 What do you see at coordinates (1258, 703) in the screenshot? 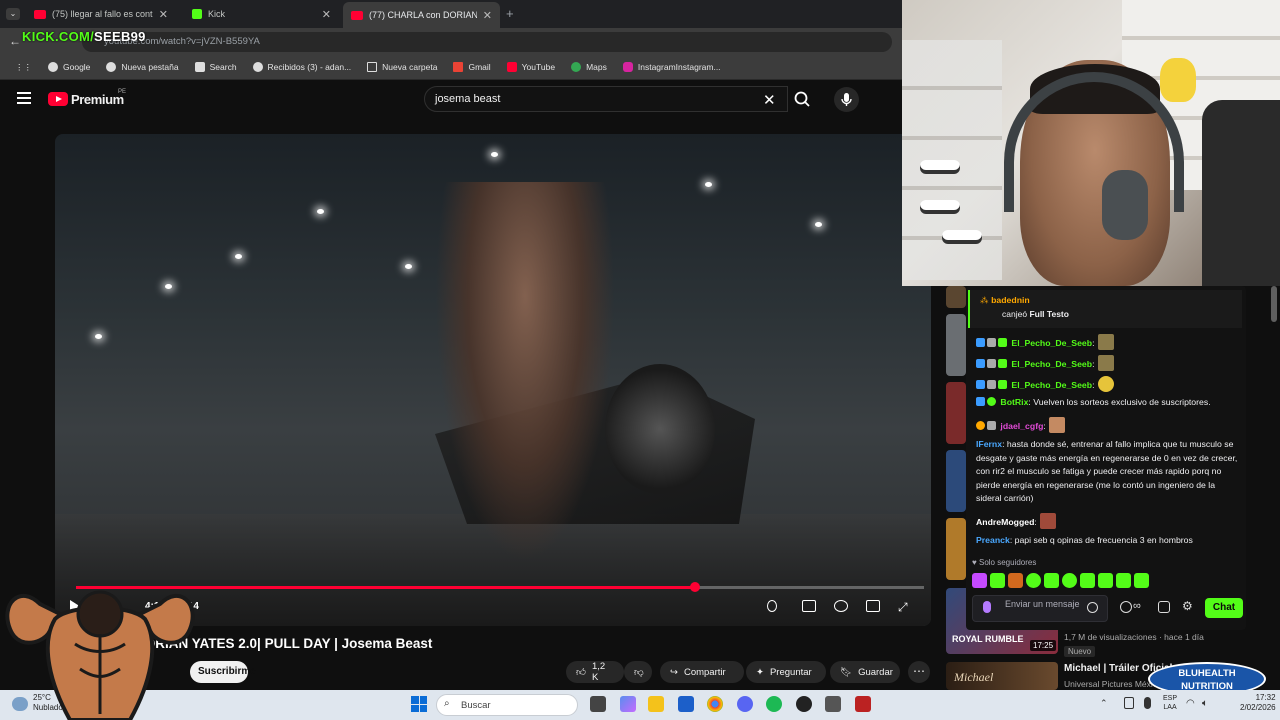
I see `system-clock: 17:32 2/02/2026` at bounding box center [1258, 703].